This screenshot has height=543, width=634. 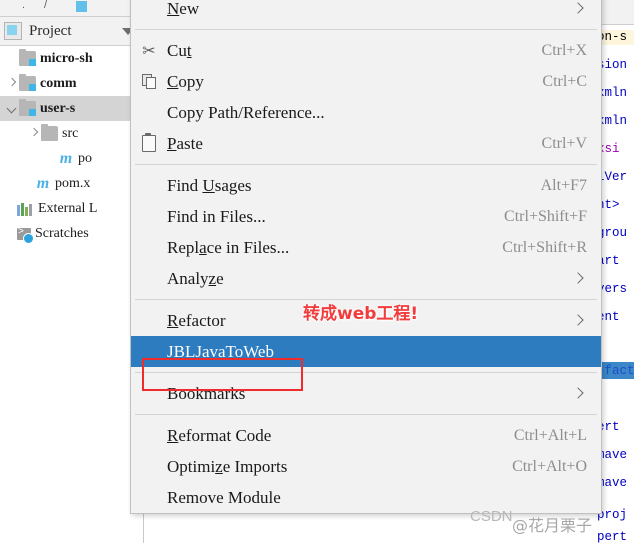 What do you see at coordinates (366, 12) in the screenshot?
I see `menu-item-new: New` at bounding box center [366, 12].